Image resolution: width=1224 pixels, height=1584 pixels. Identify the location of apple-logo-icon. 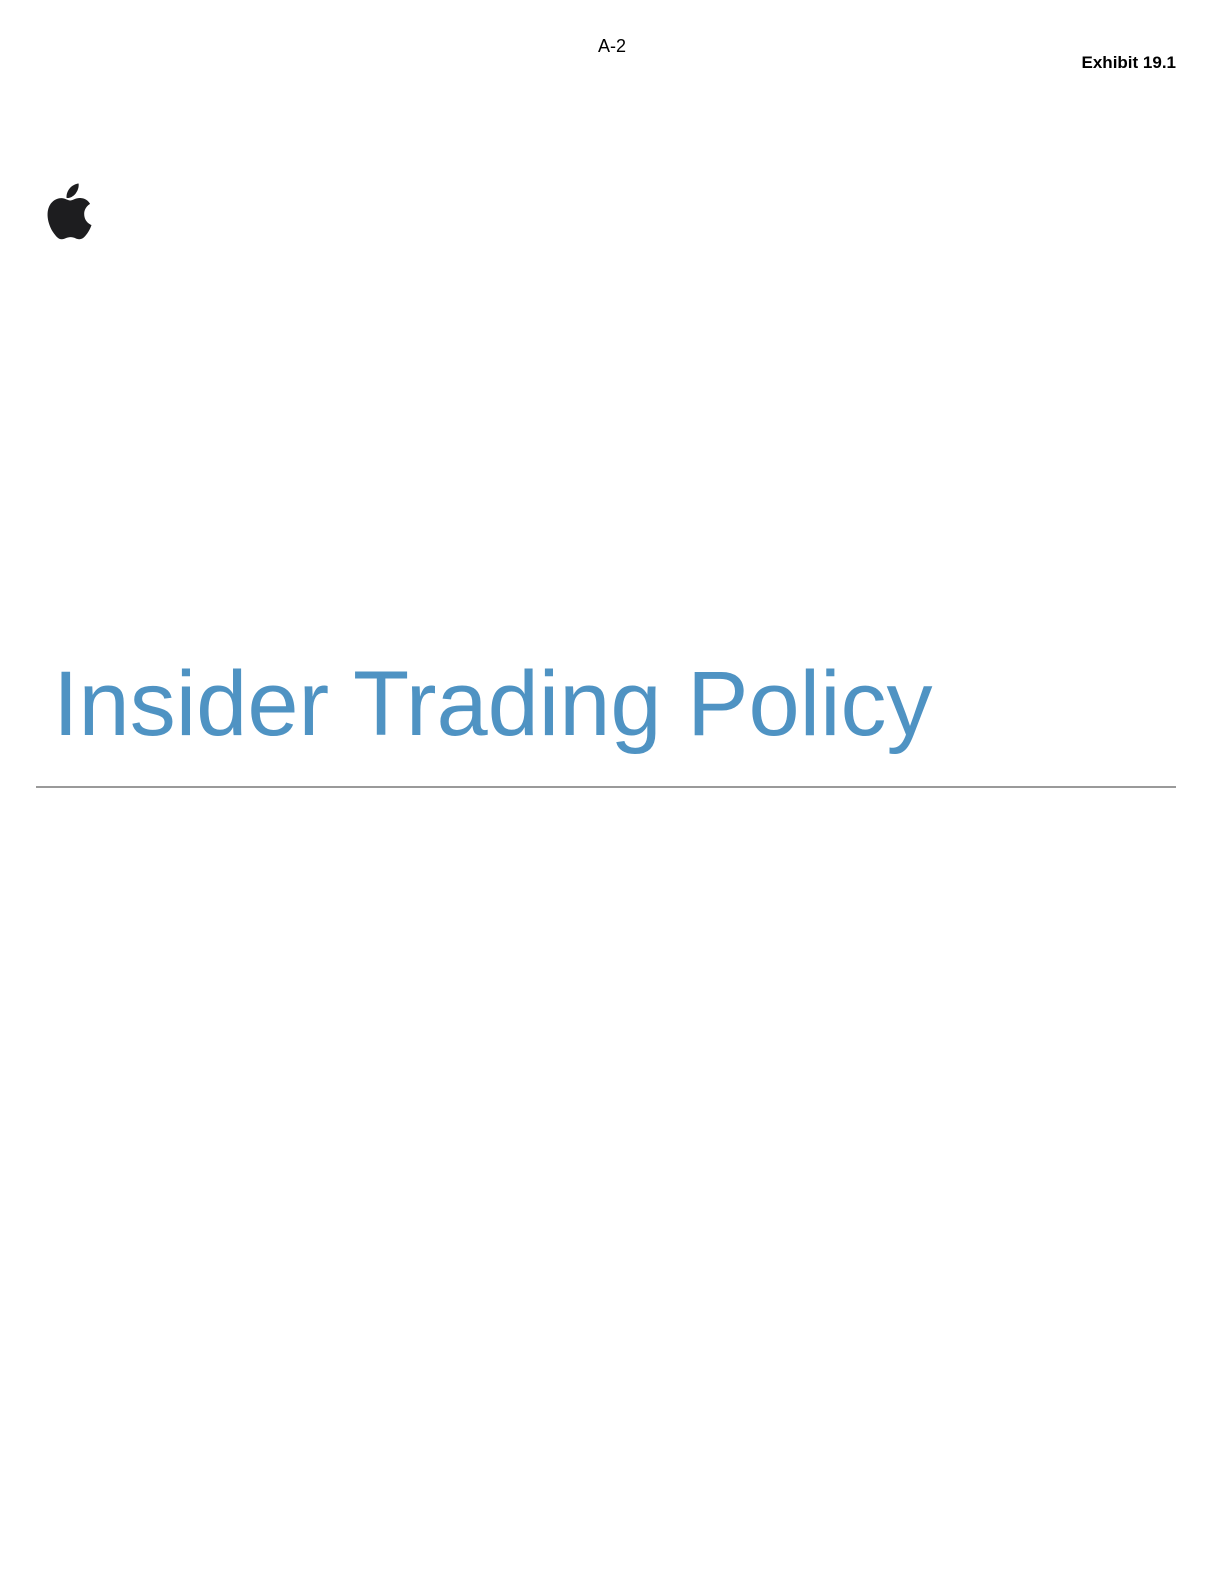
(69, 213).